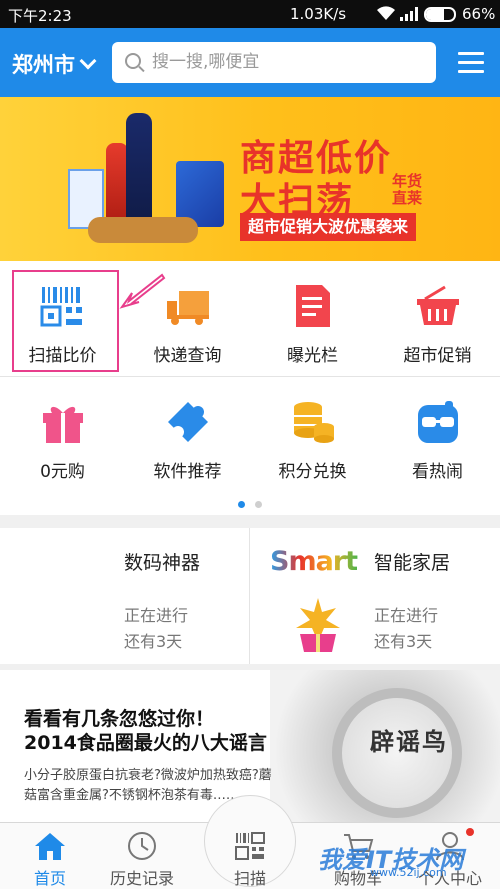  What do you see at coordinates (119, 719) in the screenshot?
I see `article-headline-1: 看看有几条忽悠过你！` at bounding box center [119, 719].